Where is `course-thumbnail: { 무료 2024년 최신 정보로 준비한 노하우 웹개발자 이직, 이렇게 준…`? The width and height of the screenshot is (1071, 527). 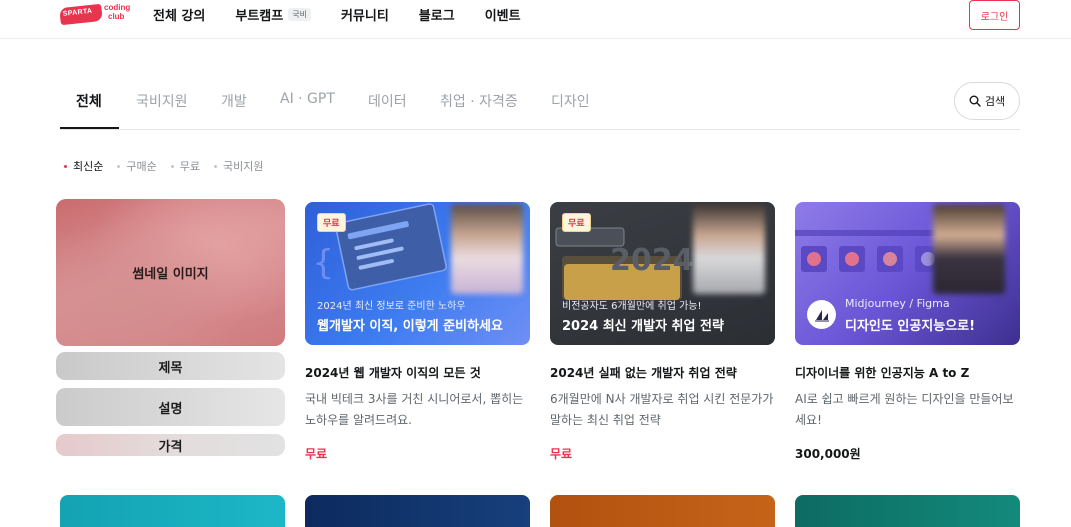
course-thumbnail: { 무료 2024년 최신 정보로 준비한 노하우 웹개발자 이직, 이렇게 준… is located at coordinates (417, 273).